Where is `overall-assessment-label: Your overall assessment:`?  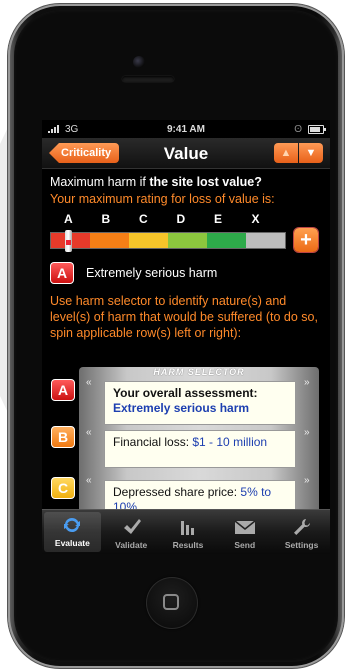
overall-assessment-label: Your overall assessment: is located at coordinates (185, 393).